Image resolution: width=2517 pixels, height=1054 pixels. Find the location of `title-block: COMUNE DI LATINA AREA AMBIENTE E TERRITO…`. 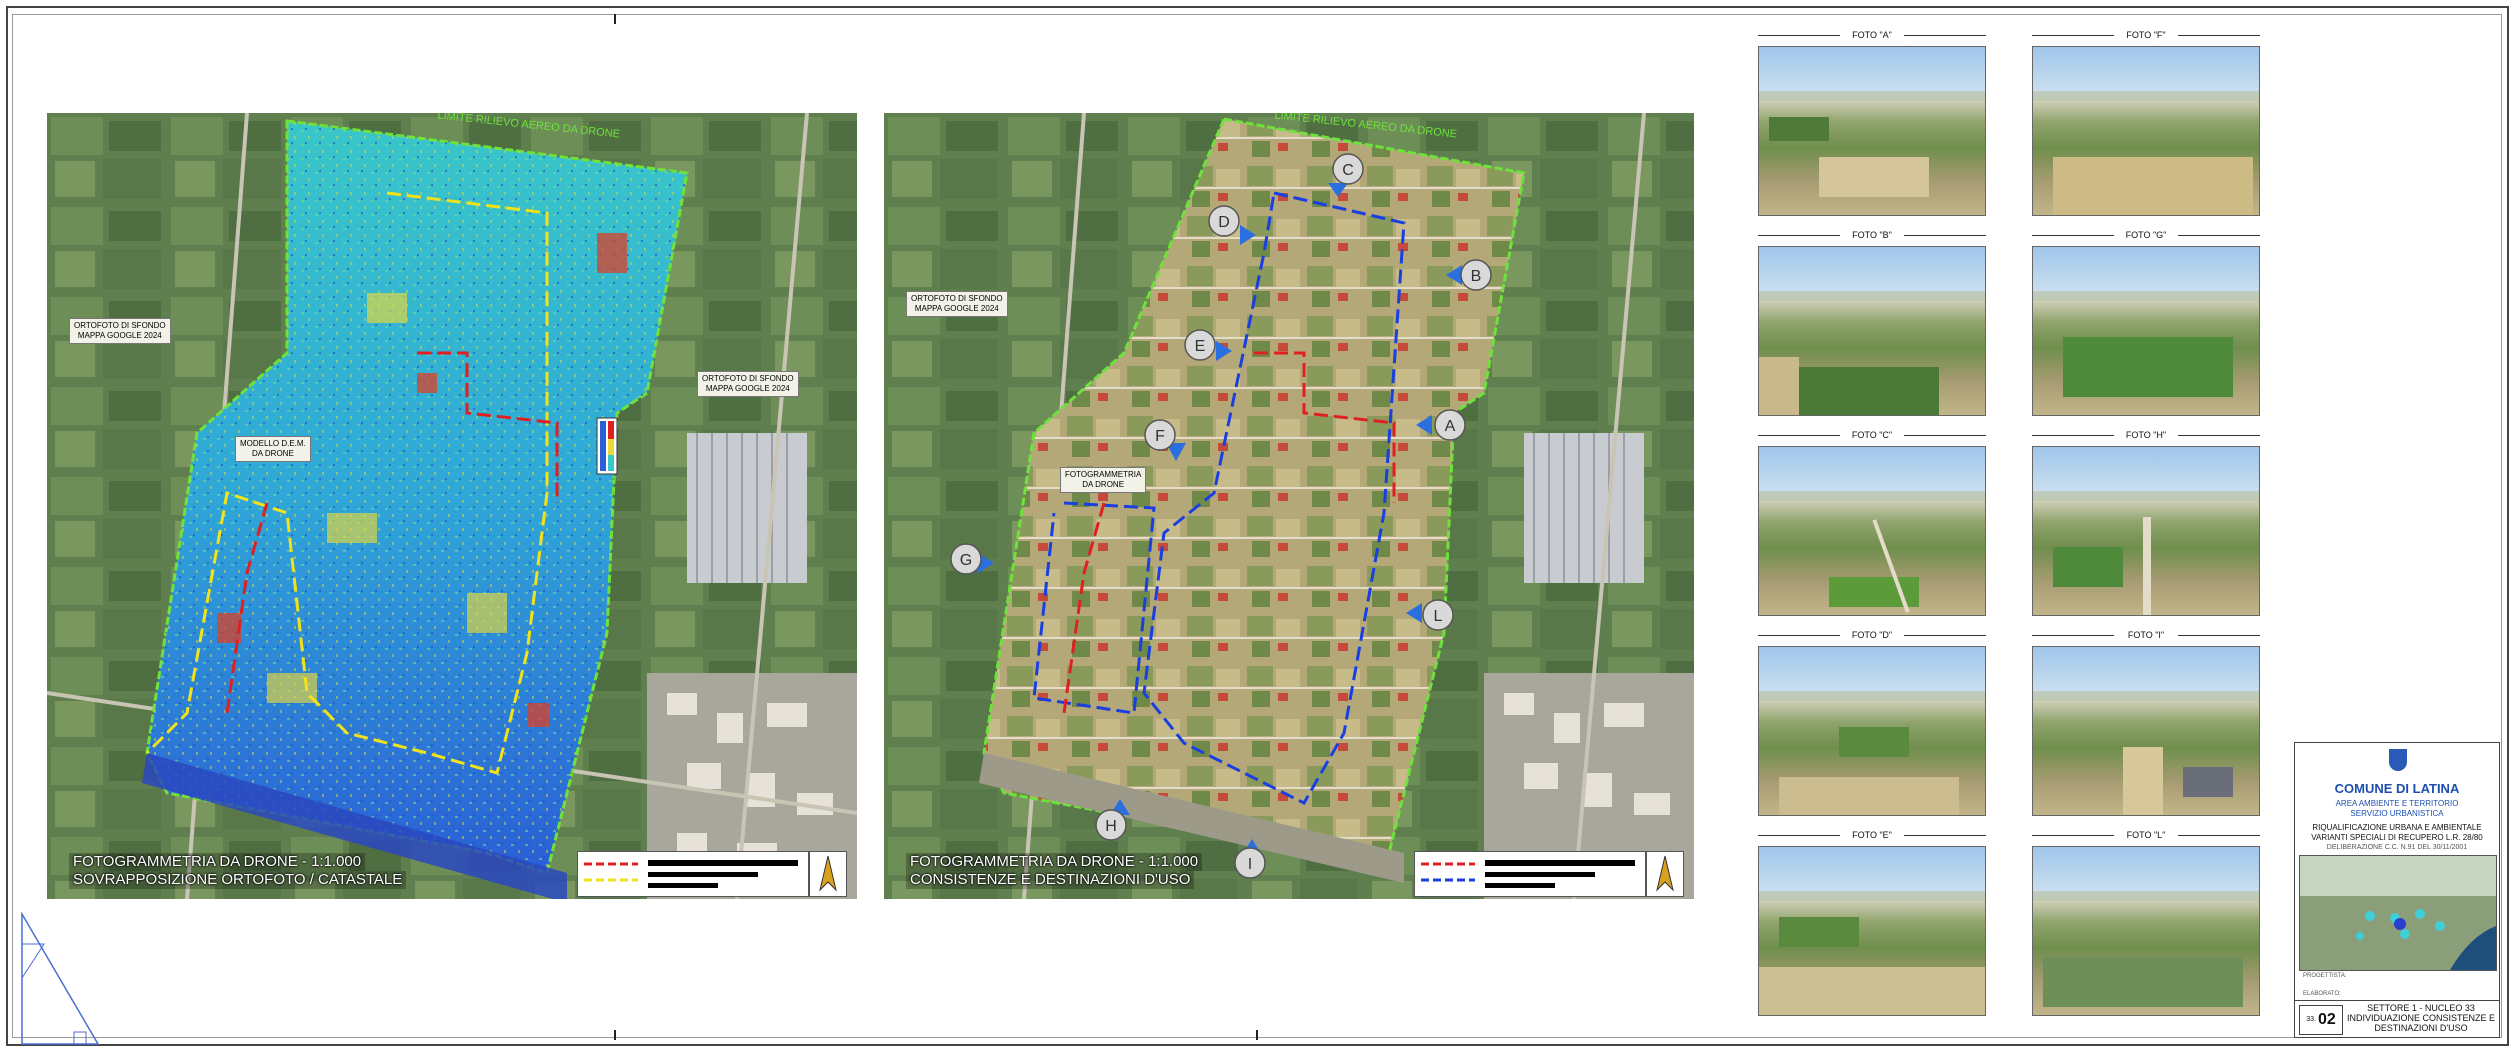

title-block: COMUNE DI LATINA AREA AMBIENTE E TERRITO… is located at coordinates (2397, 890).